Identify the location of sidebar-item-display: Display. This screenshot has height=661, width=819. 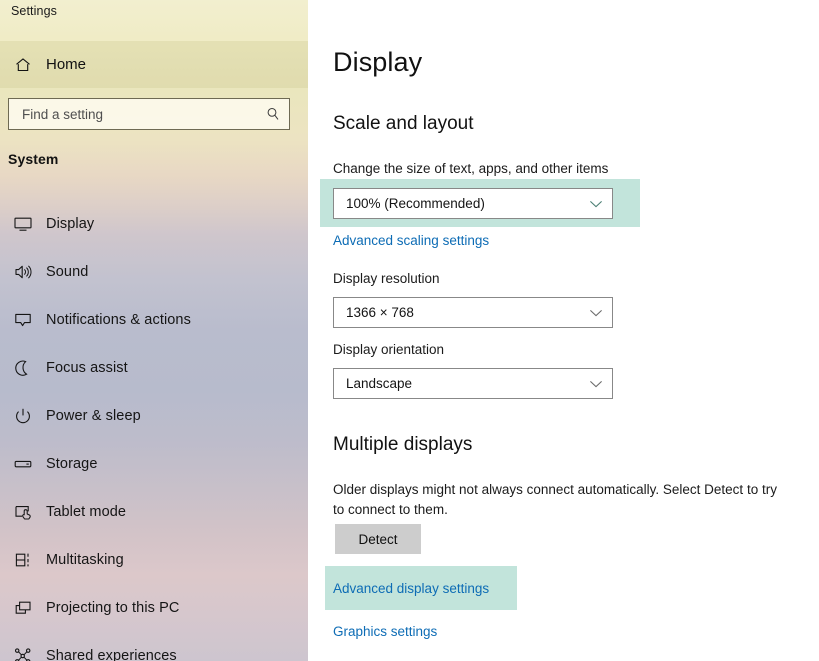
(154, 224).